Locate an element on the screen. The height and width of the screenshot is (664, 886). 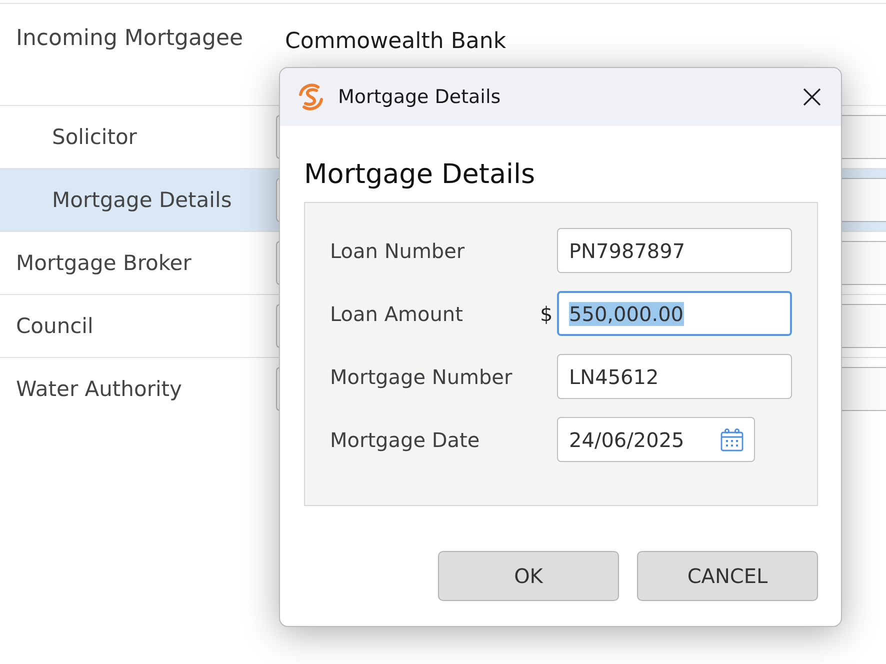
swirl-logo-icon is located at coordinates (311, 97).